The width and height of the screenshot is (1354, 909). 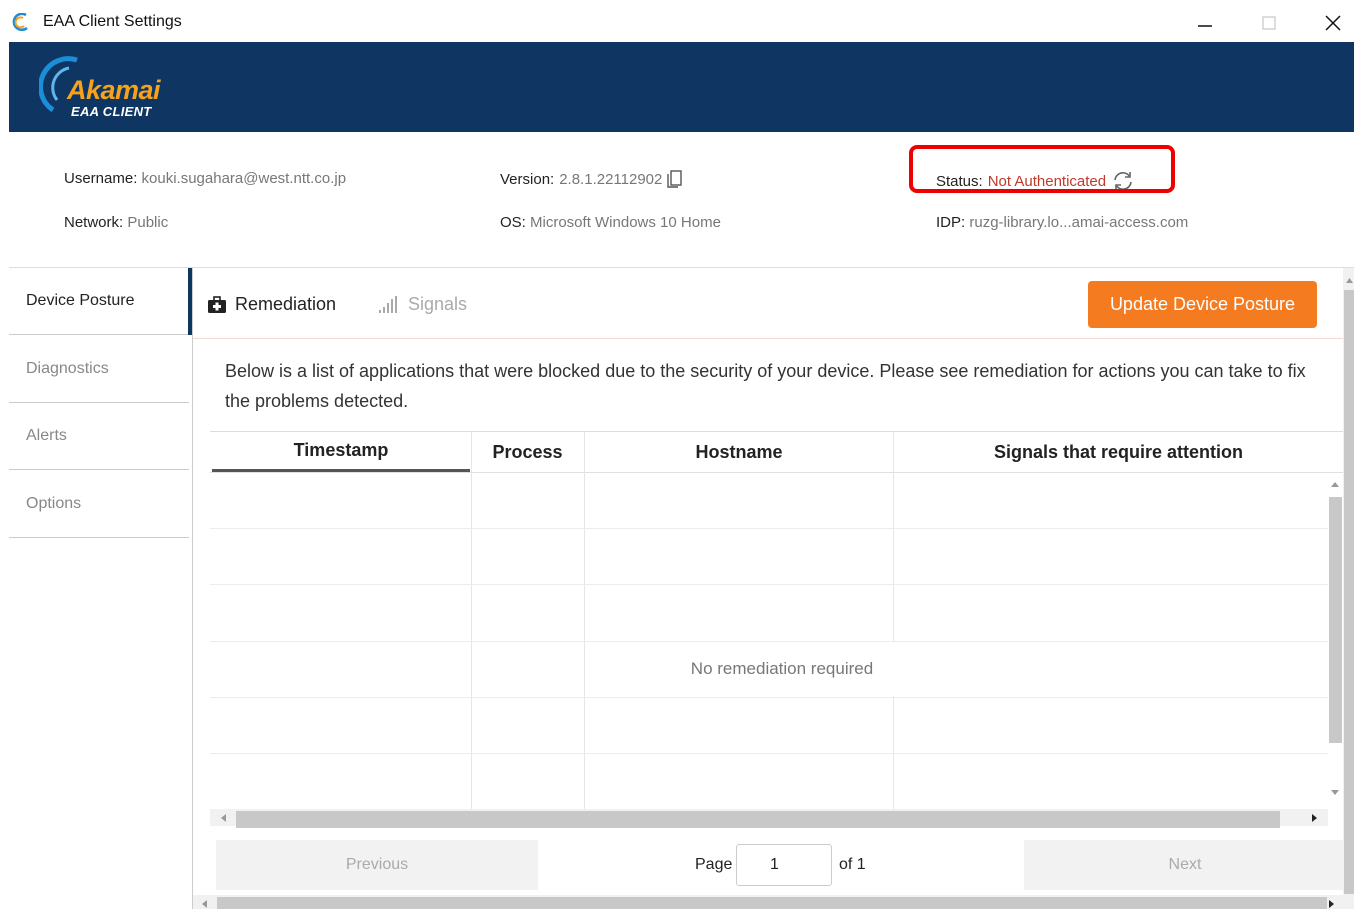 What do you see at coordinates (625, 222) in the screenshot?
I see `os-value: Microsoft Windows 10 Home` at bounding box center [625, 222].